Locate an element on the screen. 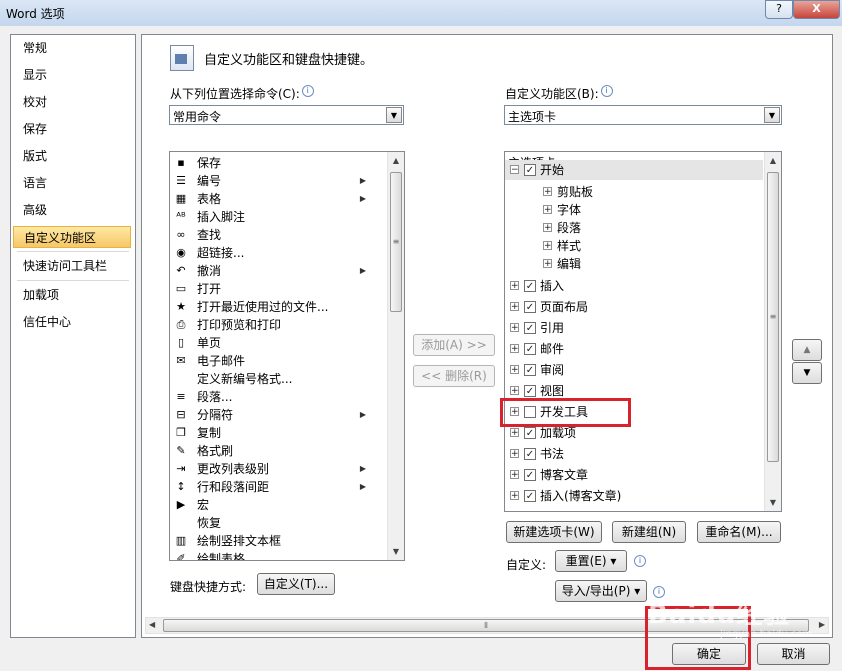 The height and width of the screenshot is (671, 842). command-item: ❐ 复制 is located at coordinates (279, 433).